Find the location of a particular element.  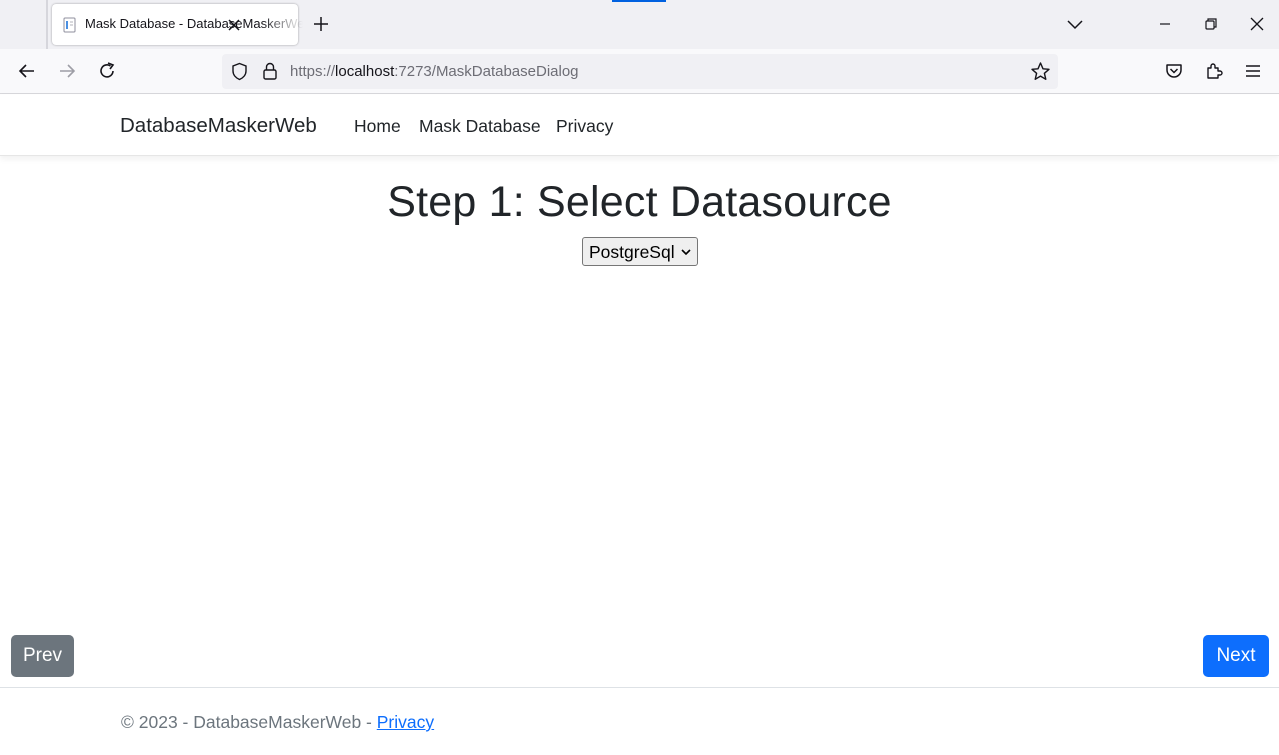

tab-strip: Mask Database - DatabaseMaskerWeb is located at coordinates (639, 24).